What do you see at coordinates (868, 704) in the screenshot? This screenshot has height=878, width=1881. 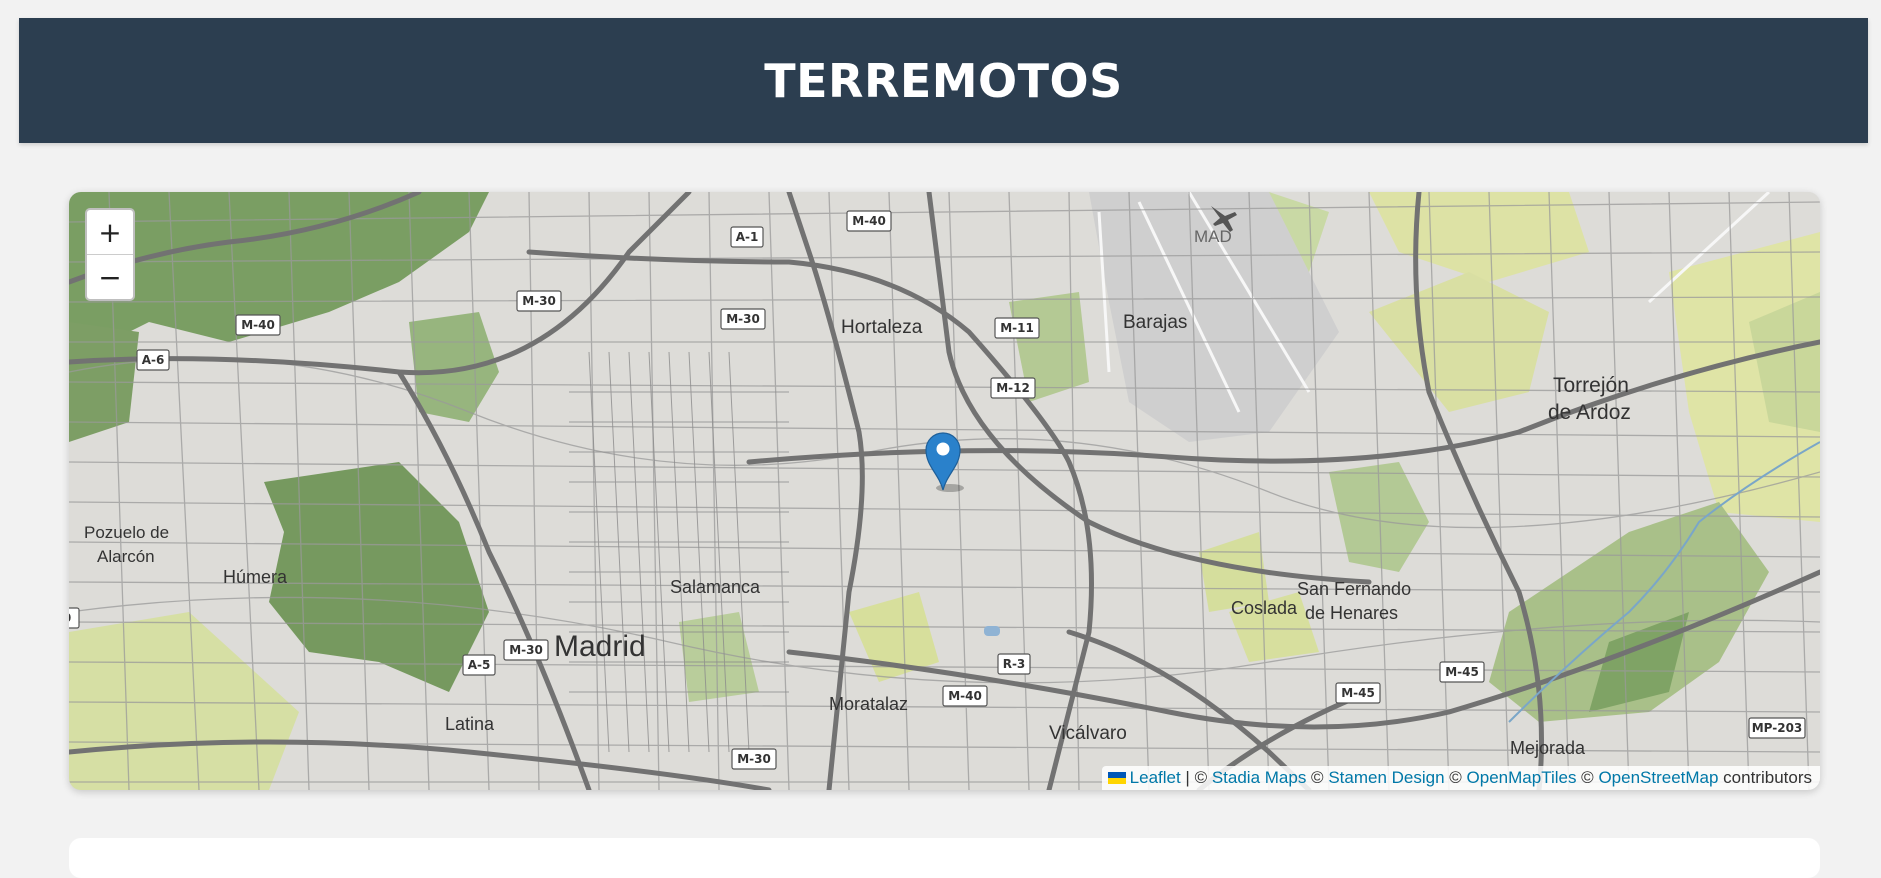 I see `label-moratalaz: Moratalaz` at bounding box center [868, 704].